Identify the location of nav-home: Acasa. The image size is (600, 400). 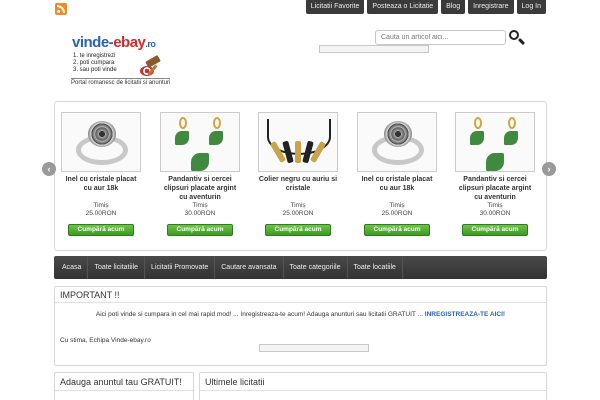
(72, 267).